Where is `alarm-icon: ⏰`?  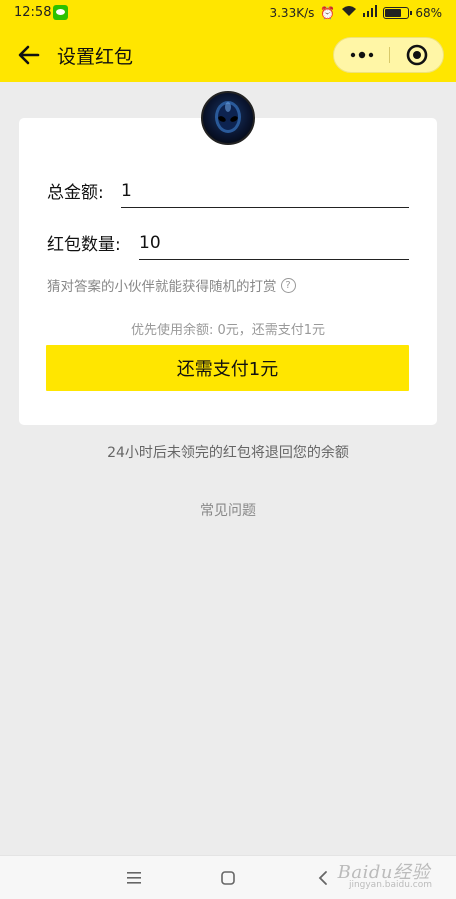
alarm-icon: ⏰ is located at coordinates (328, 12).